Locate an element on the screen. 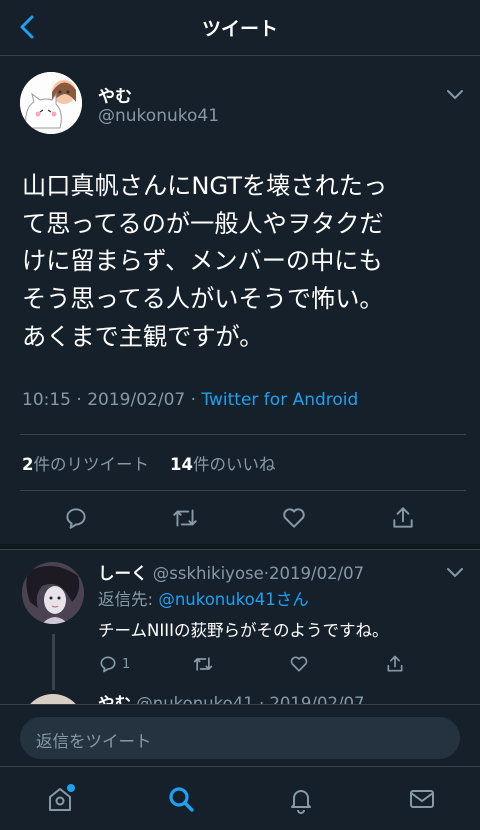 Image resolution: width=480 pixels, height=830 pixels. reply-header: しーく @sskhikiyose·2019/02/07 is located at coordinates (231, 572).